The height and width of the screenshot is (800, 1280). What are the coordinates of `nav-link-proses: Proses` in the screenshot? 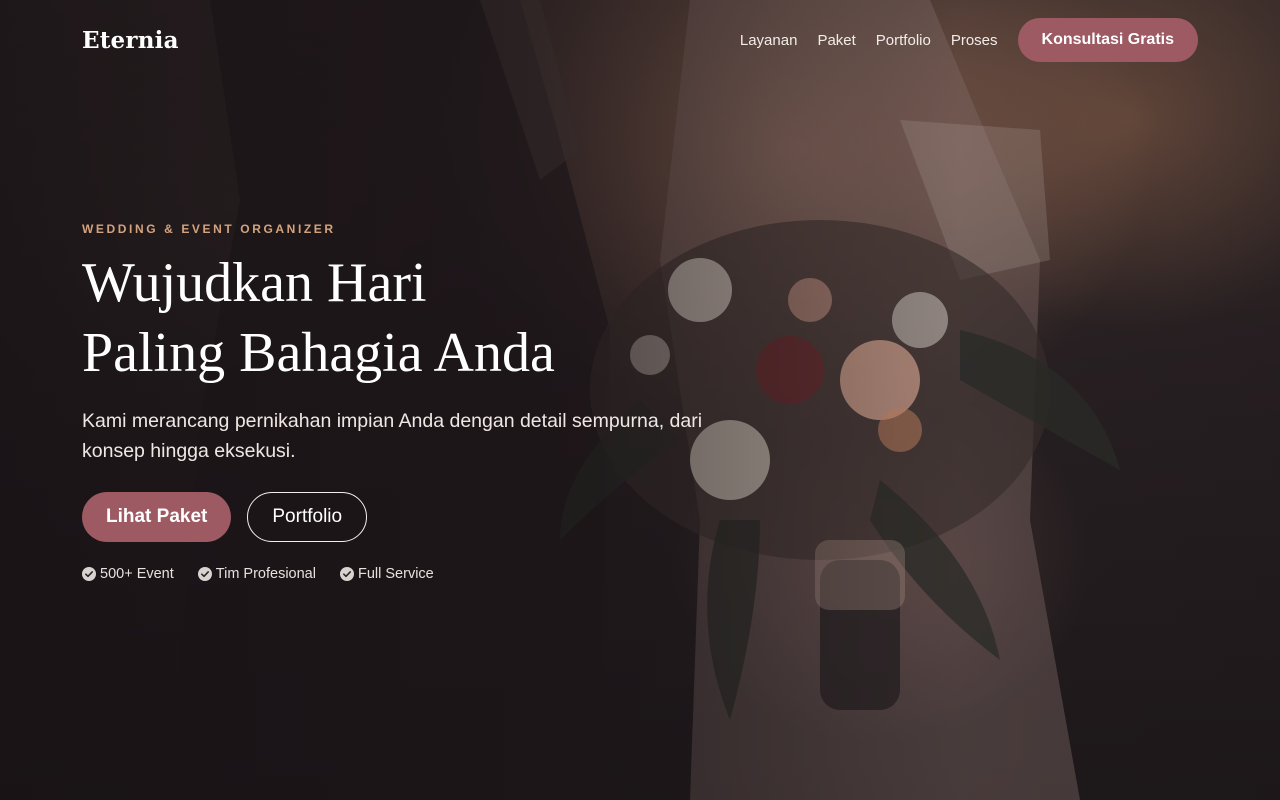 It's located at (974, 40).